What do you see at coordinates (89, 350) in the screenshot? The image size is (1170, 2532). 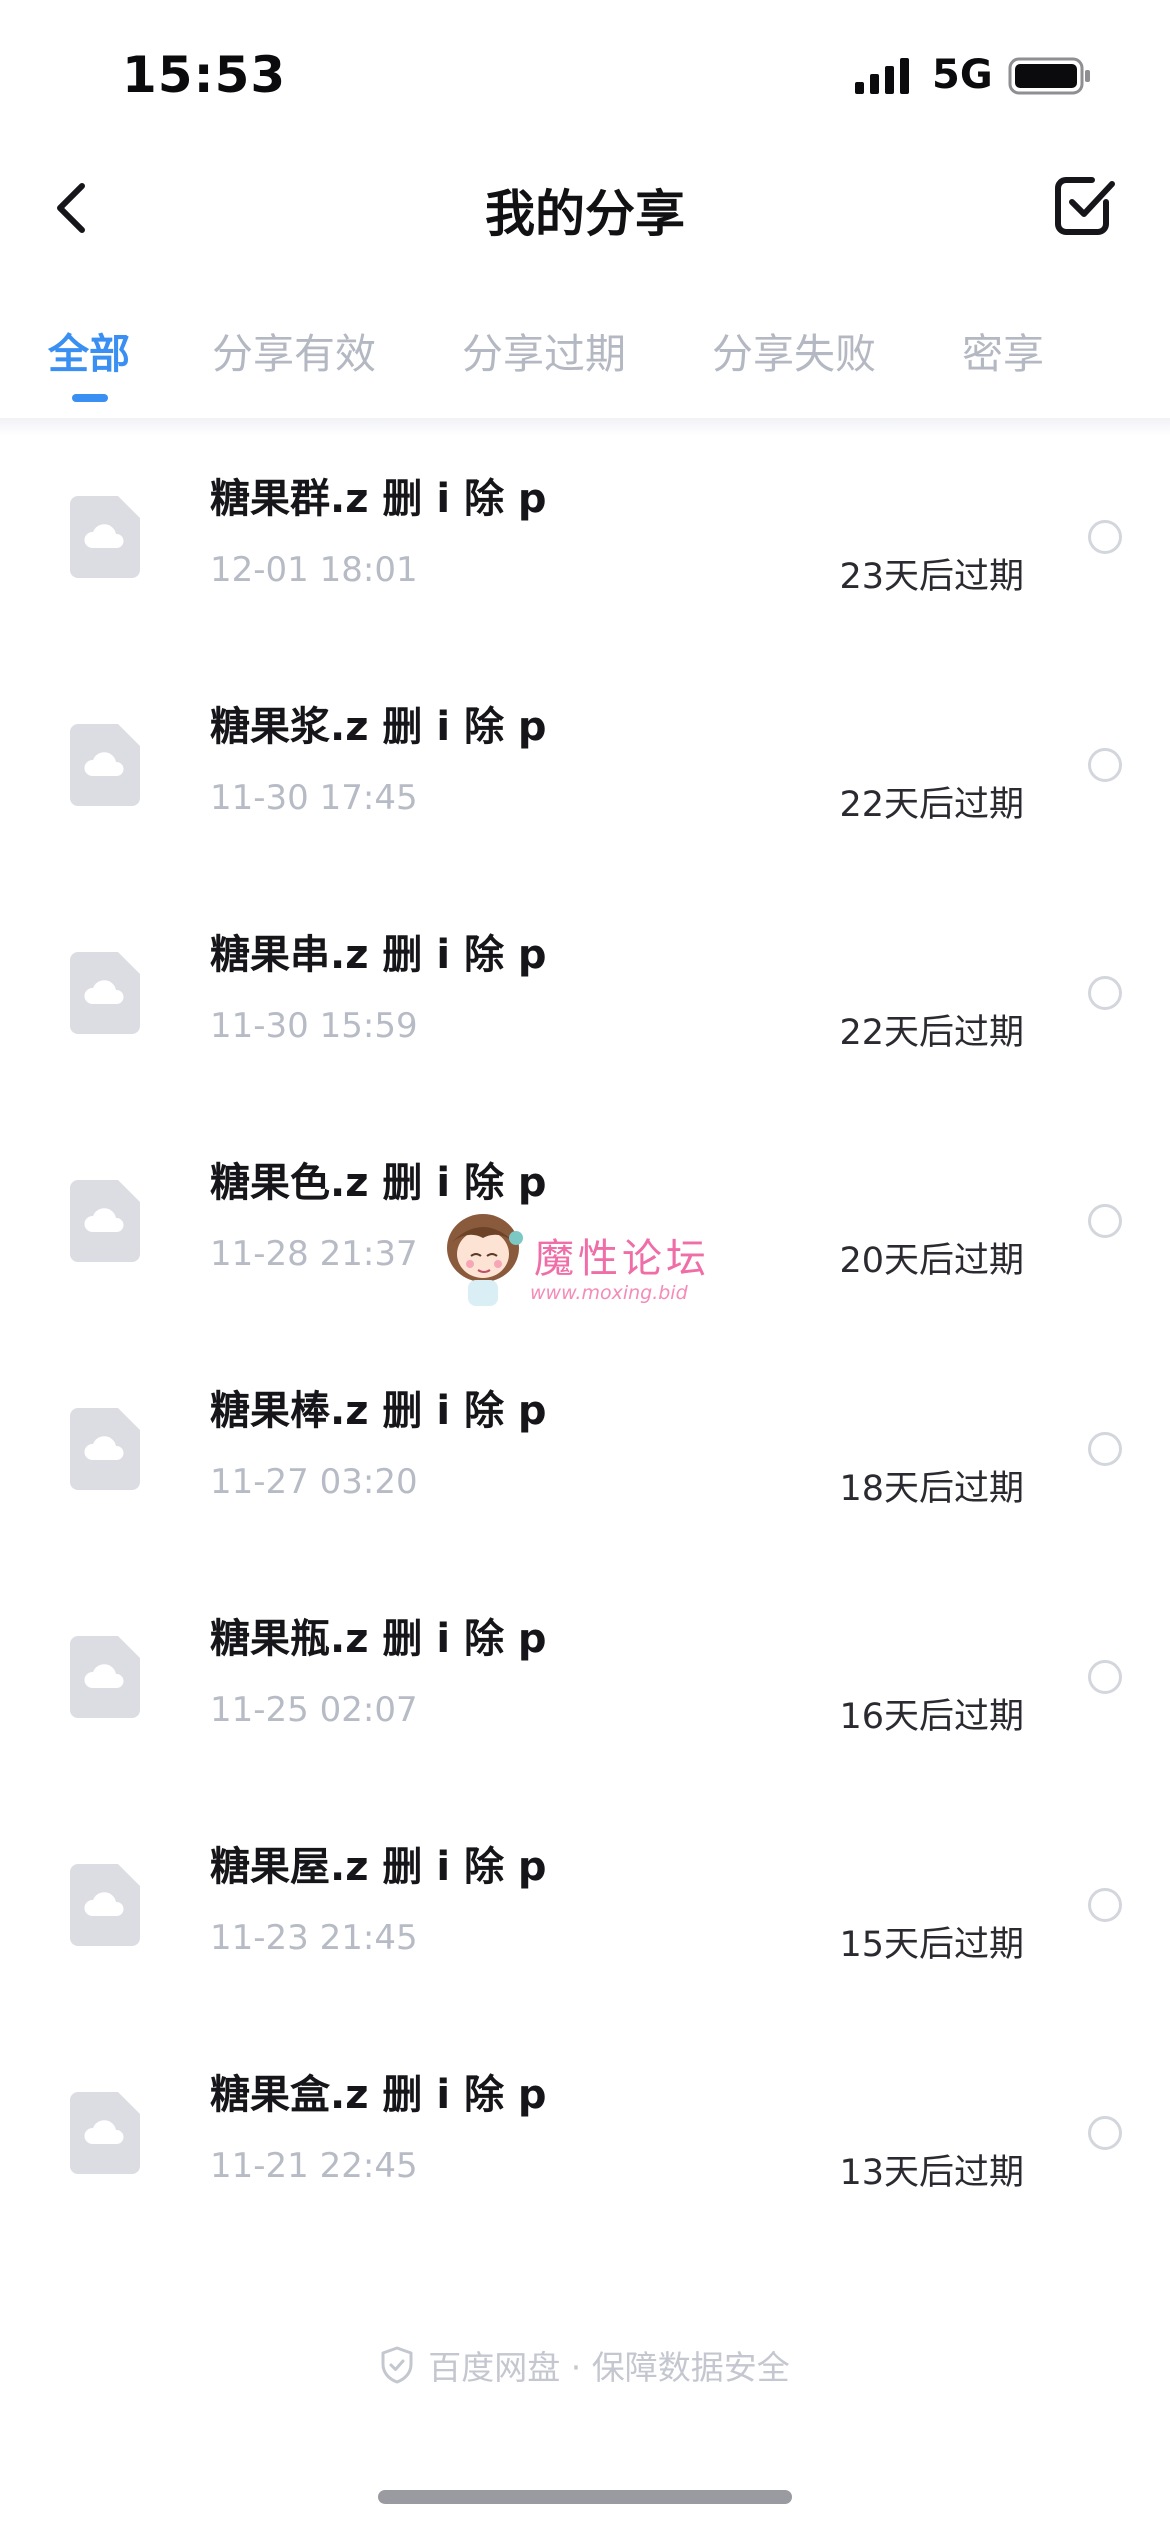 I see `tab-all: 全部` at bounding box center [89, 350].